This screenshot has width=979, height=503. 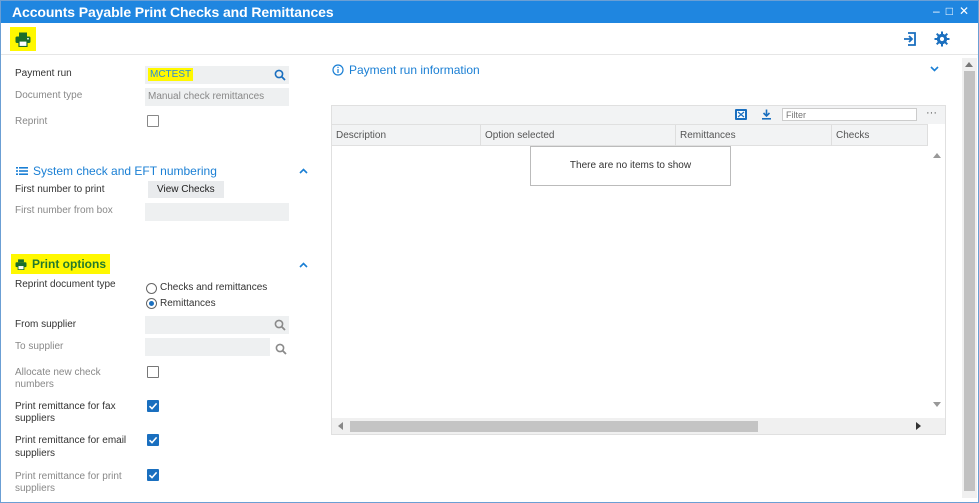 I want to click on column-checks: Checks, so click(x=880, y=135).